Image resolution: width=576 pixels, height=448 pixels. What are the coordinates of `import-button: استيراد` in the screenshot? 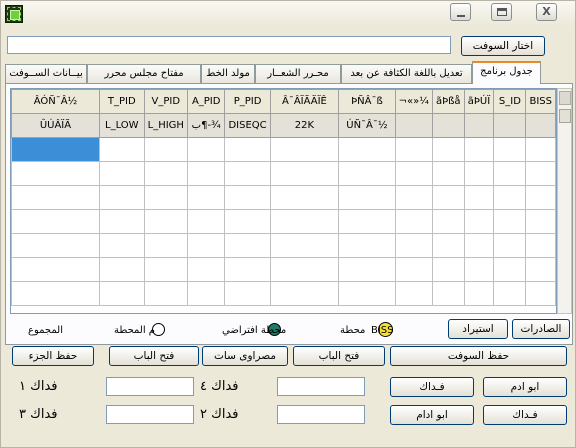 It's located at (478, 329).